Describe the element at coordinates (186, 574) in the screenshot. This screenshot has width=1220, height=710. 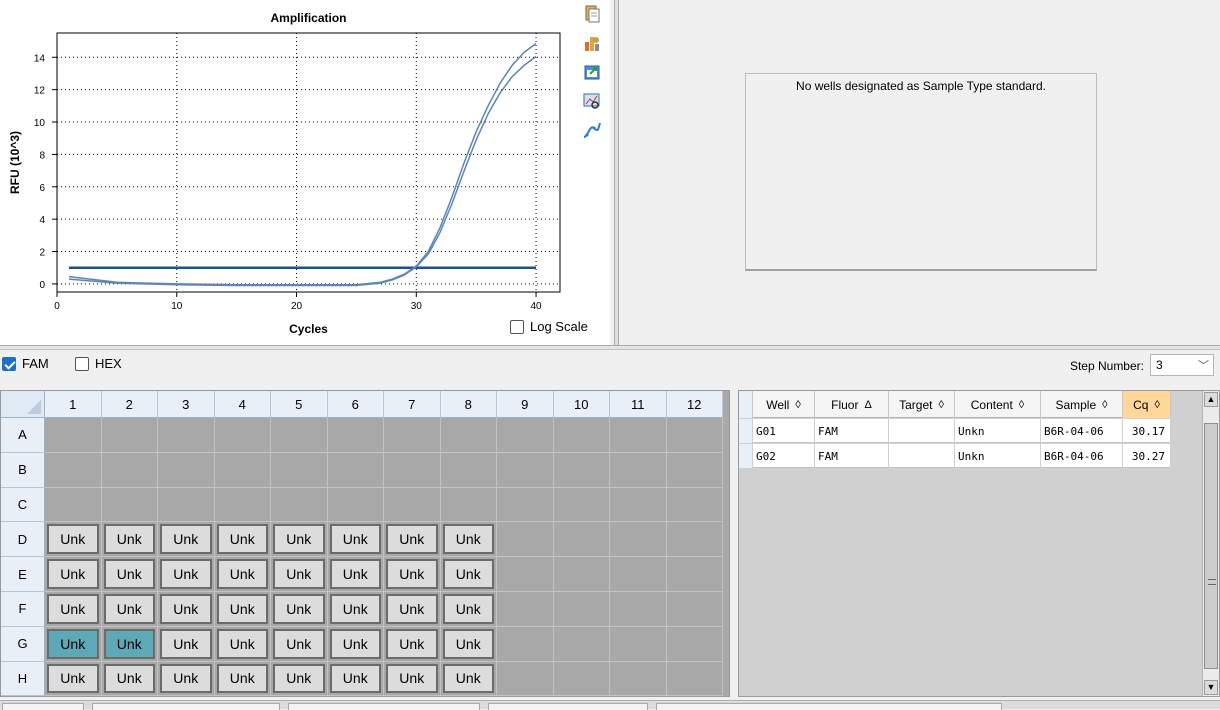
I see `well-E3: Unk` at that location.